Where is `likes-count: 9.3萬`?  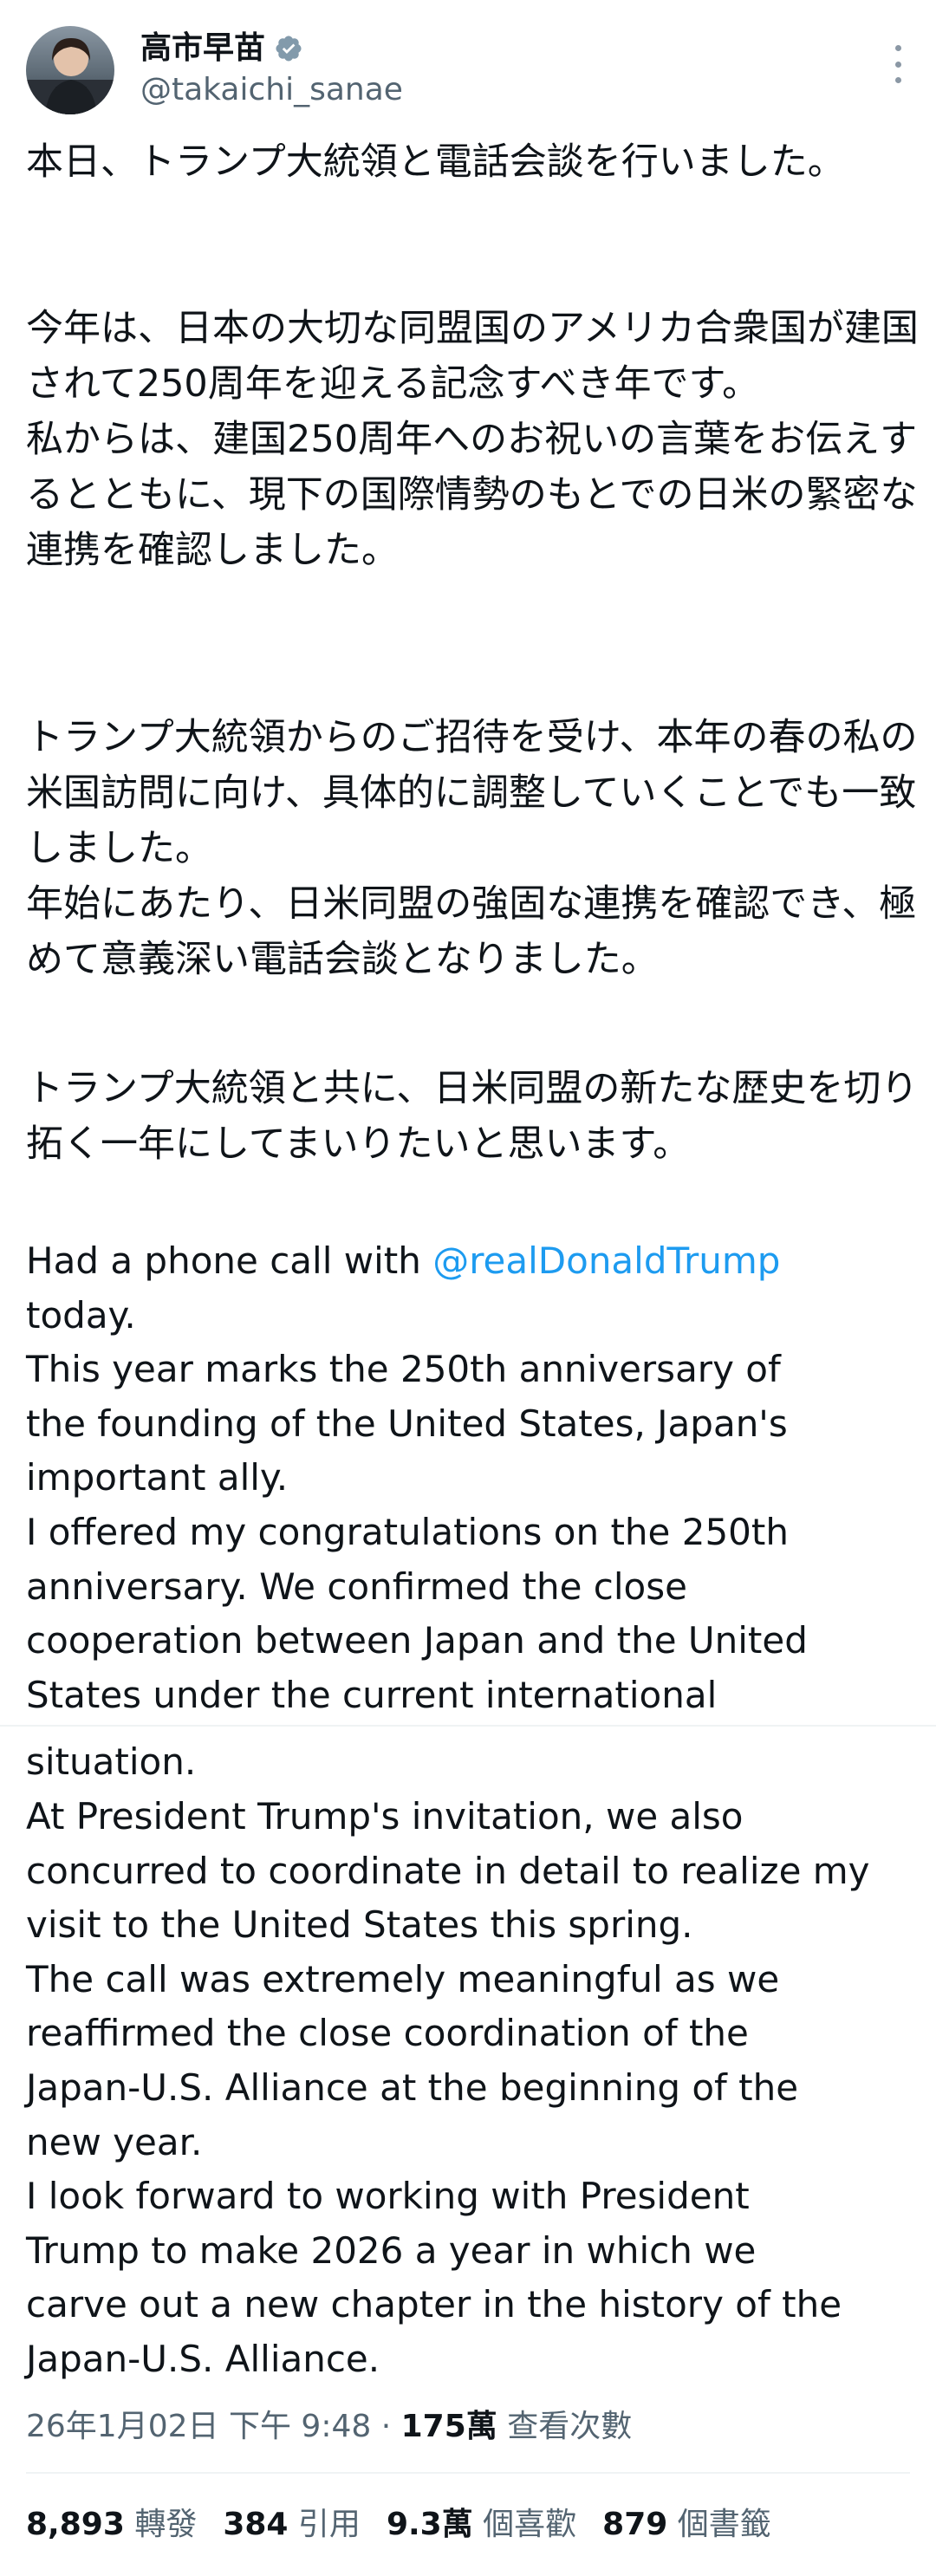
likes-count: 9.3萬 is located at coordinates (429, 2524).